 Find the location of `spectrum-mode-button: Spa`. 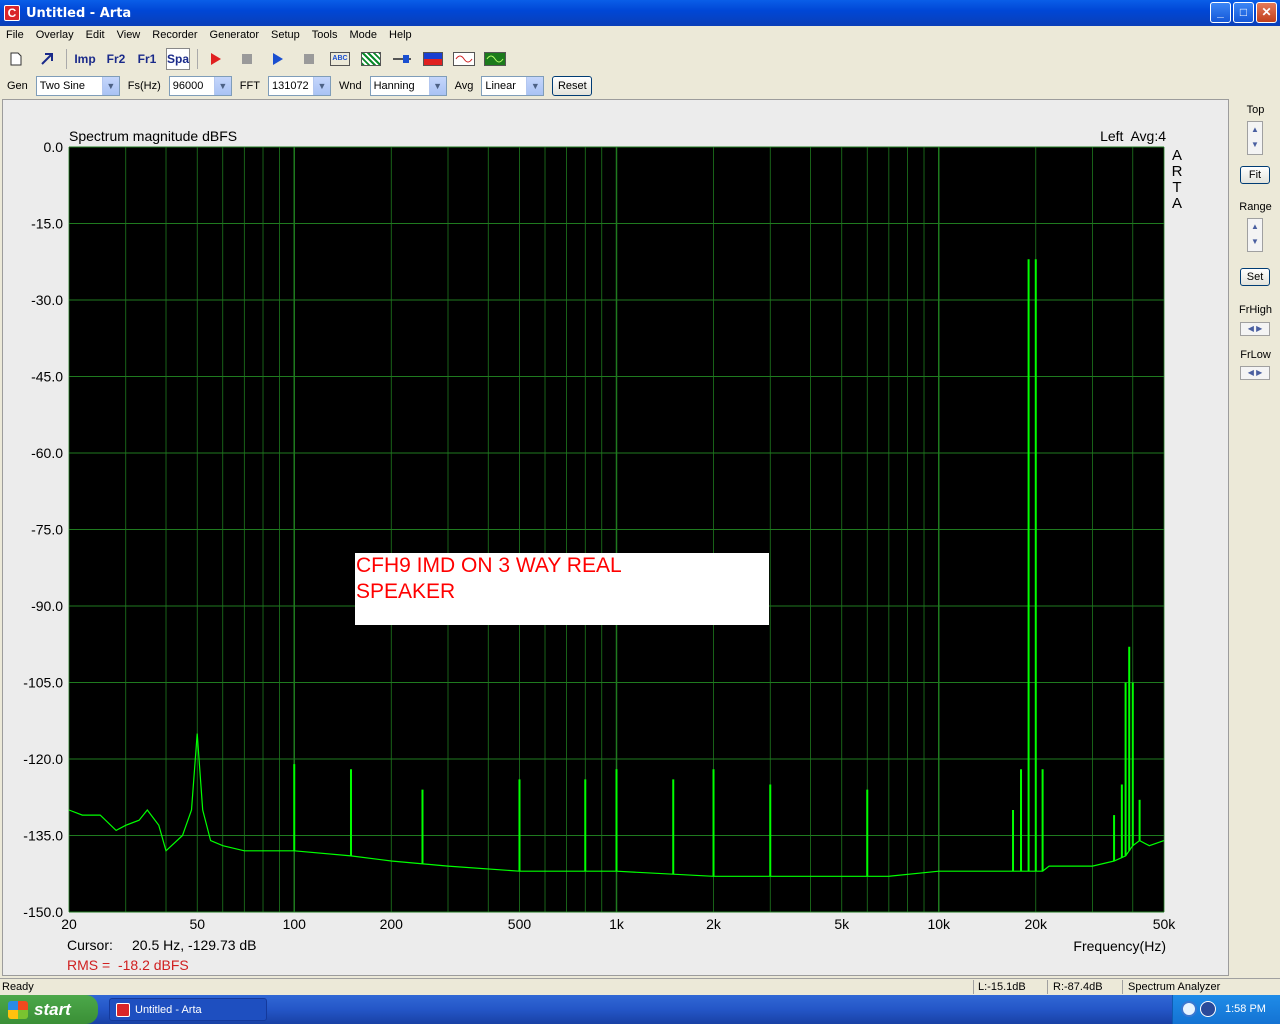

spectrum-mode-button: Spa is located at coordinates (178, 59).